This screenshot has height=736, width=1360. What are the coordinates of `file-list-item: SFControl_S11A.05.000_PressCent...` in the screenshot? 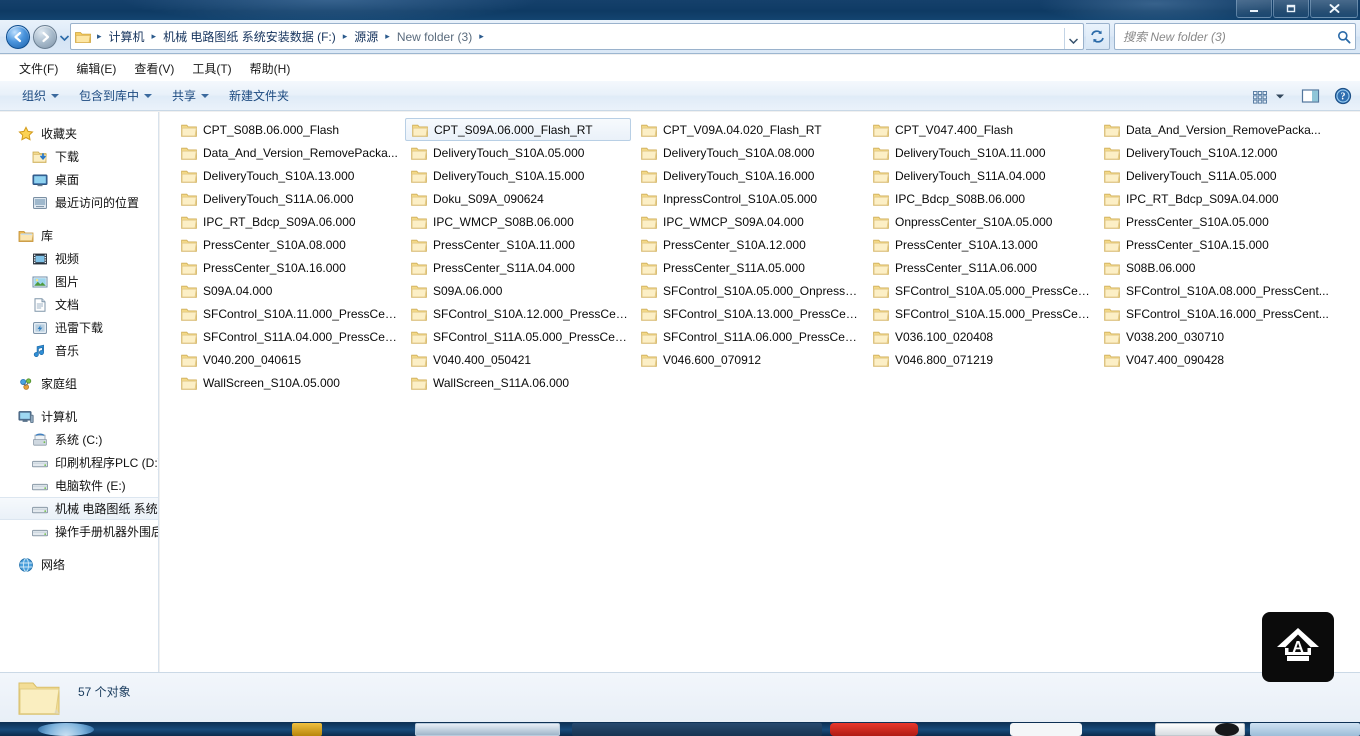 It's located at (518, 336).